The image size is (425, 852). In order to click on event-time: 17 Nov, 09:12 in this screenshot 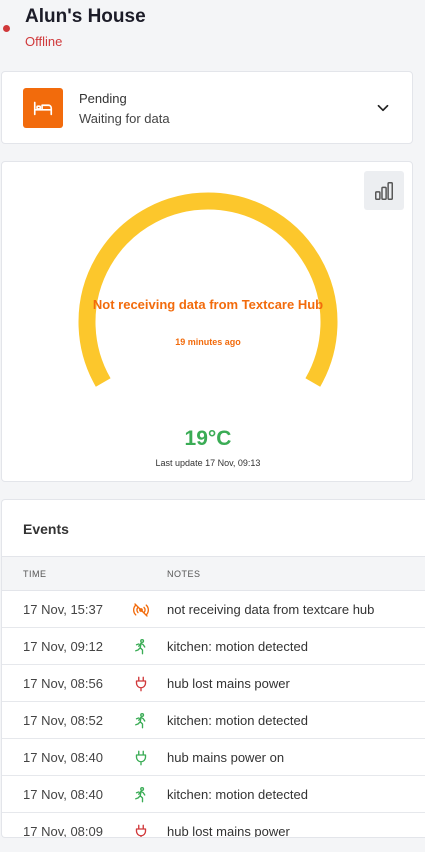, I will do `click(63, 646)`.